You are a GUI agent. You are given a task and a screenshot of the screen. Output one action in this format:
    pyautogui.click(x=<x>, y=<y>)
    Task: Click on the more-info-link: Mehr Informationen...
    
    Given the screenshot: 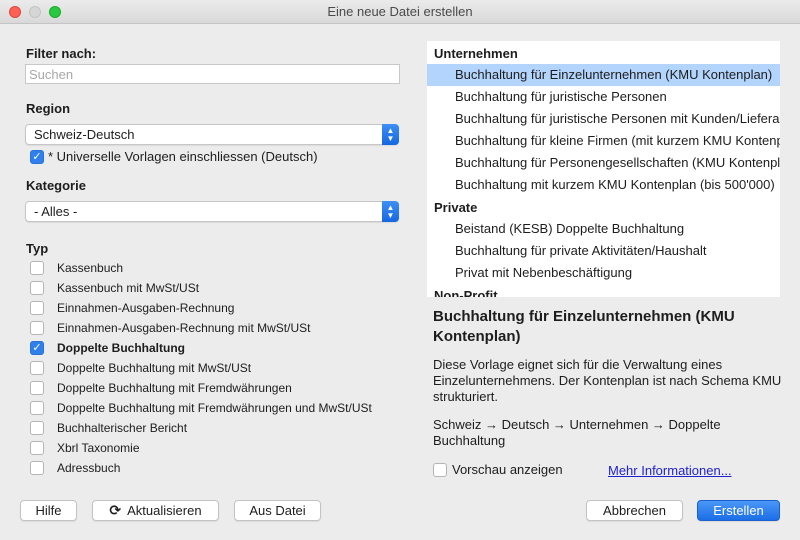 What is the action you would take?
    pyautogui.click(x=670, y=470)
    